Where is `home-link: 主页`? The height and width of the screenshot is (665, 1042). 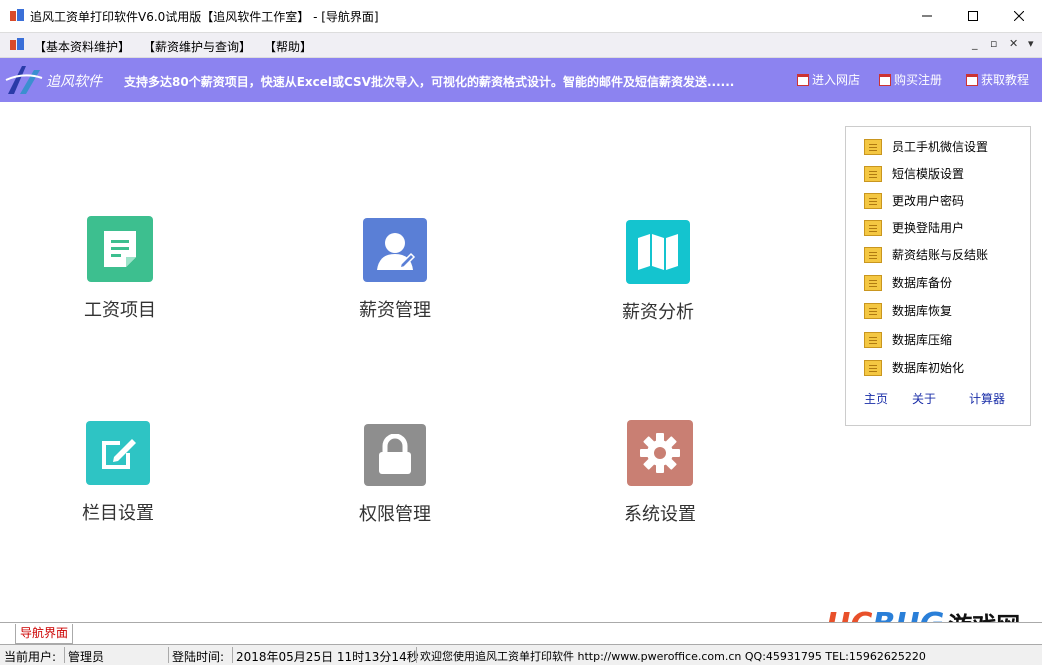
home-link: 主页 is located at coordinates (876, 398).